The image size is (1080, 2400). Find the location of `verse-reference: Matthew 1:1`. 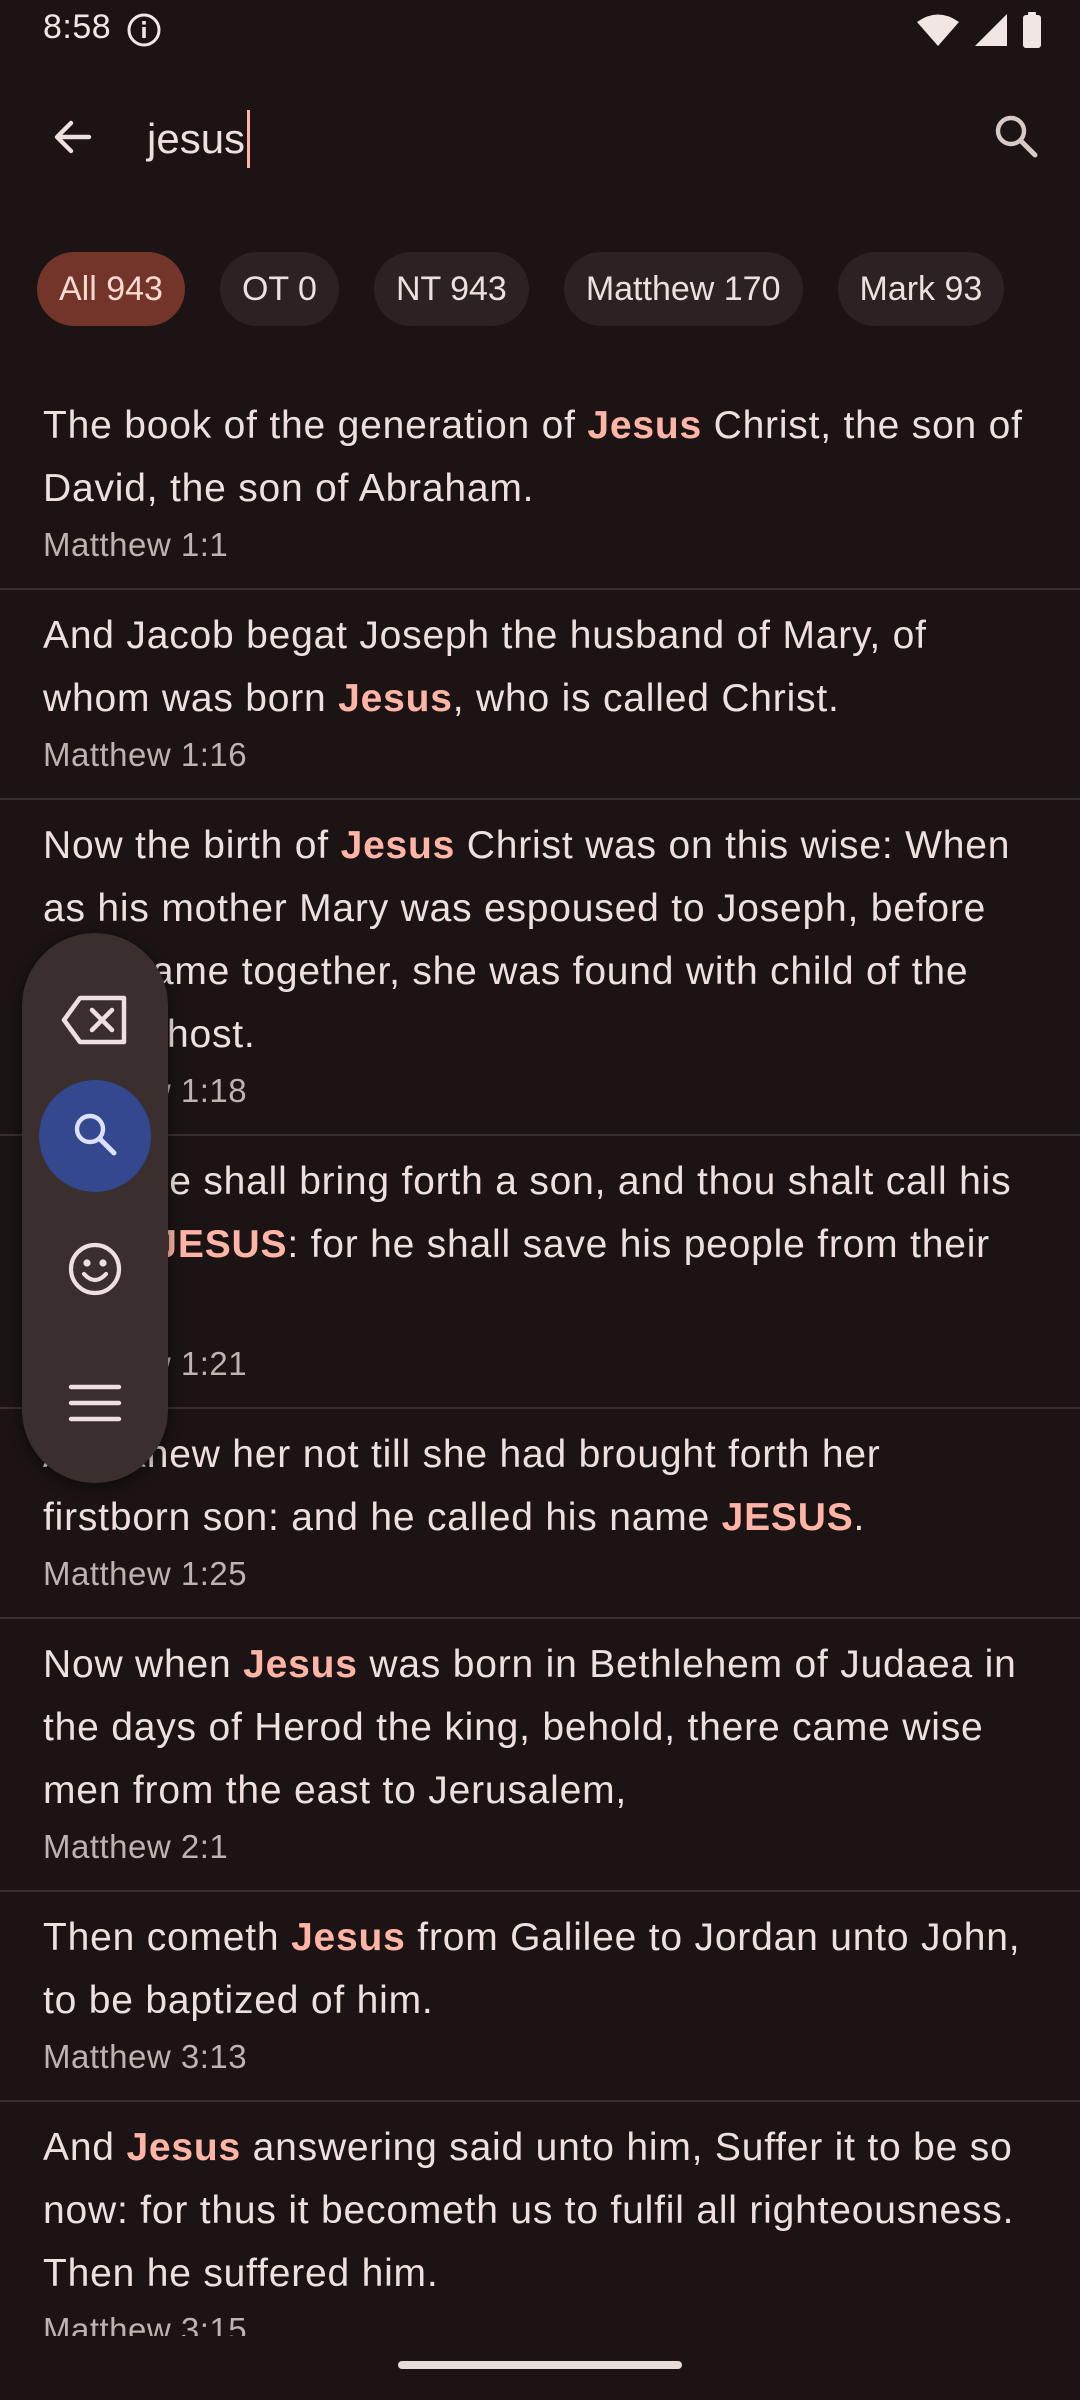

verse-reference: Matthew 1:1 is located at coordinates (136, 544).